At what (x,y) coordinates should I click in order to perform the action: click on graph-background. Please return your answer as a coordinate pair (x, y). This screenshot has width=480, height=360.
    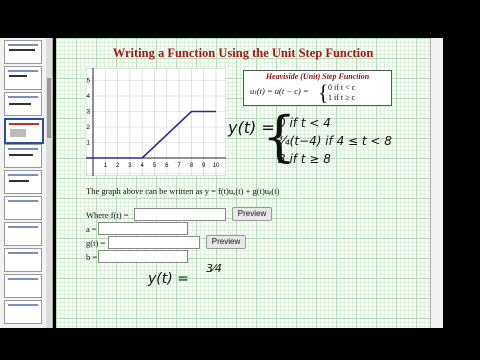
    Looking at the image, I should click on (156, 122).